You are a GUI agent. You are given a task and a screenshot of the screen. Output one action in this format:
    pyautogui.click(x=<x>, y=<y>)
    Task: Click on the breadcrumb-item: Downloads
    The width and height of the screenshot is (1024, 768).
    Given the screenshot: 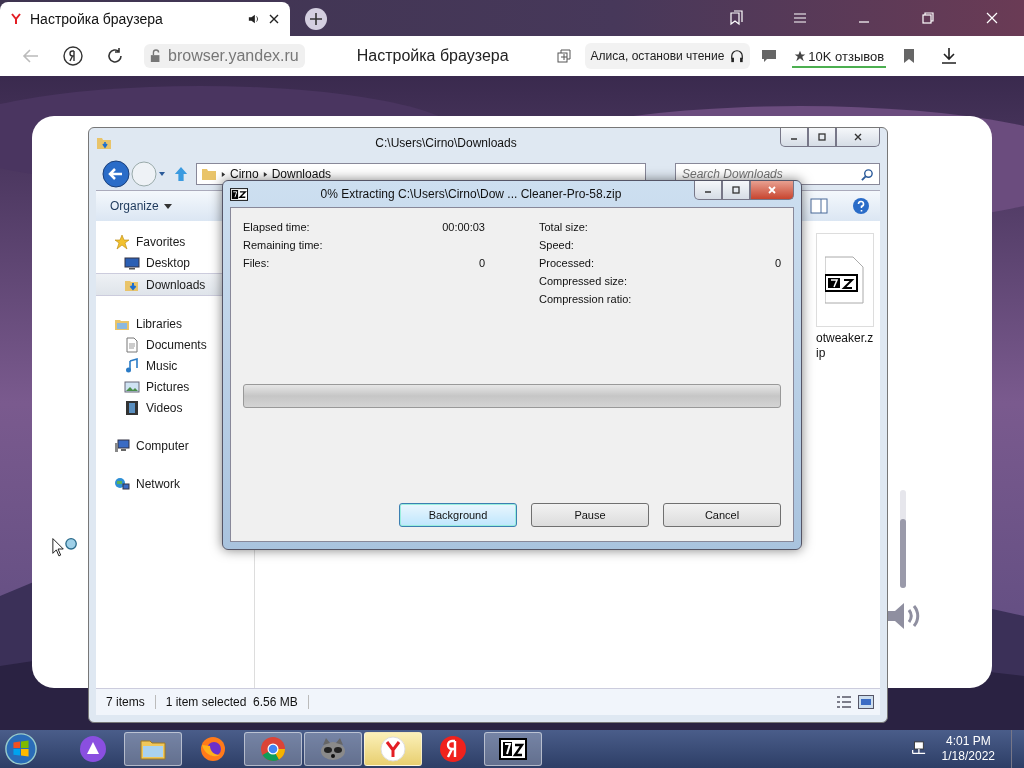 What is the action you would take?
    pyautogui.click(x=301, y=174)
    